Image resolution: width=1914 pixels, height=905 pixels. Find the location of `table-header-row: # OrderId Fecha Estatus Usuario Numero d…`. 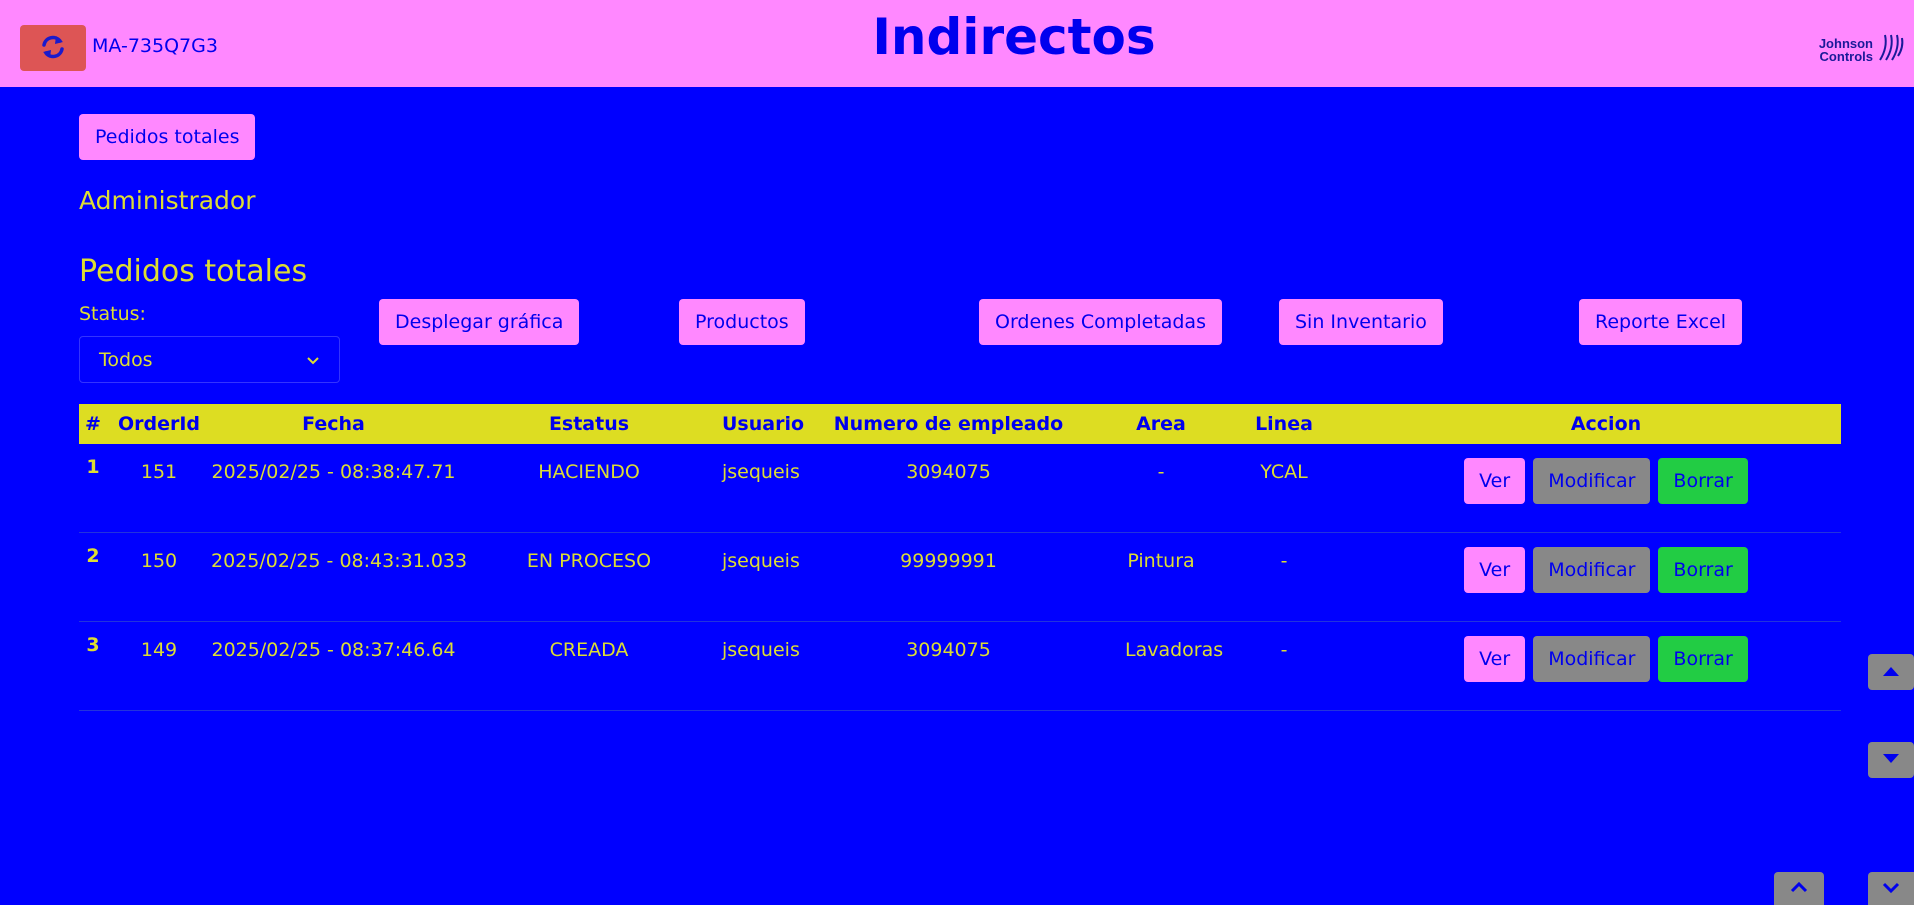

table-header-row: # OrderId Fecha Estatus Usuario Numero d… is located at coordinates (960, 424).